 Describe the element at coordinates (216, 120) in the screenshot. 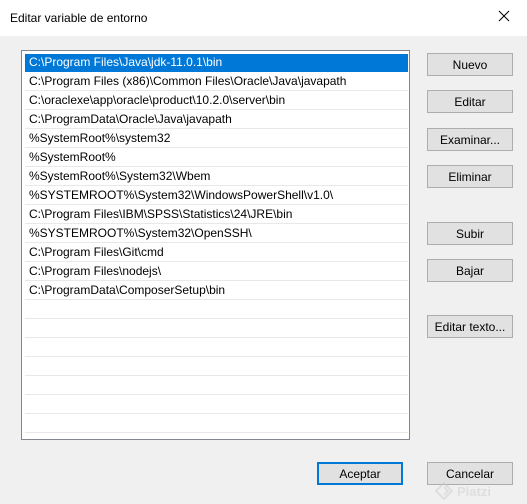

I see `list-item: C:\ProgramData\Oracle\Java\javapath` at that location.